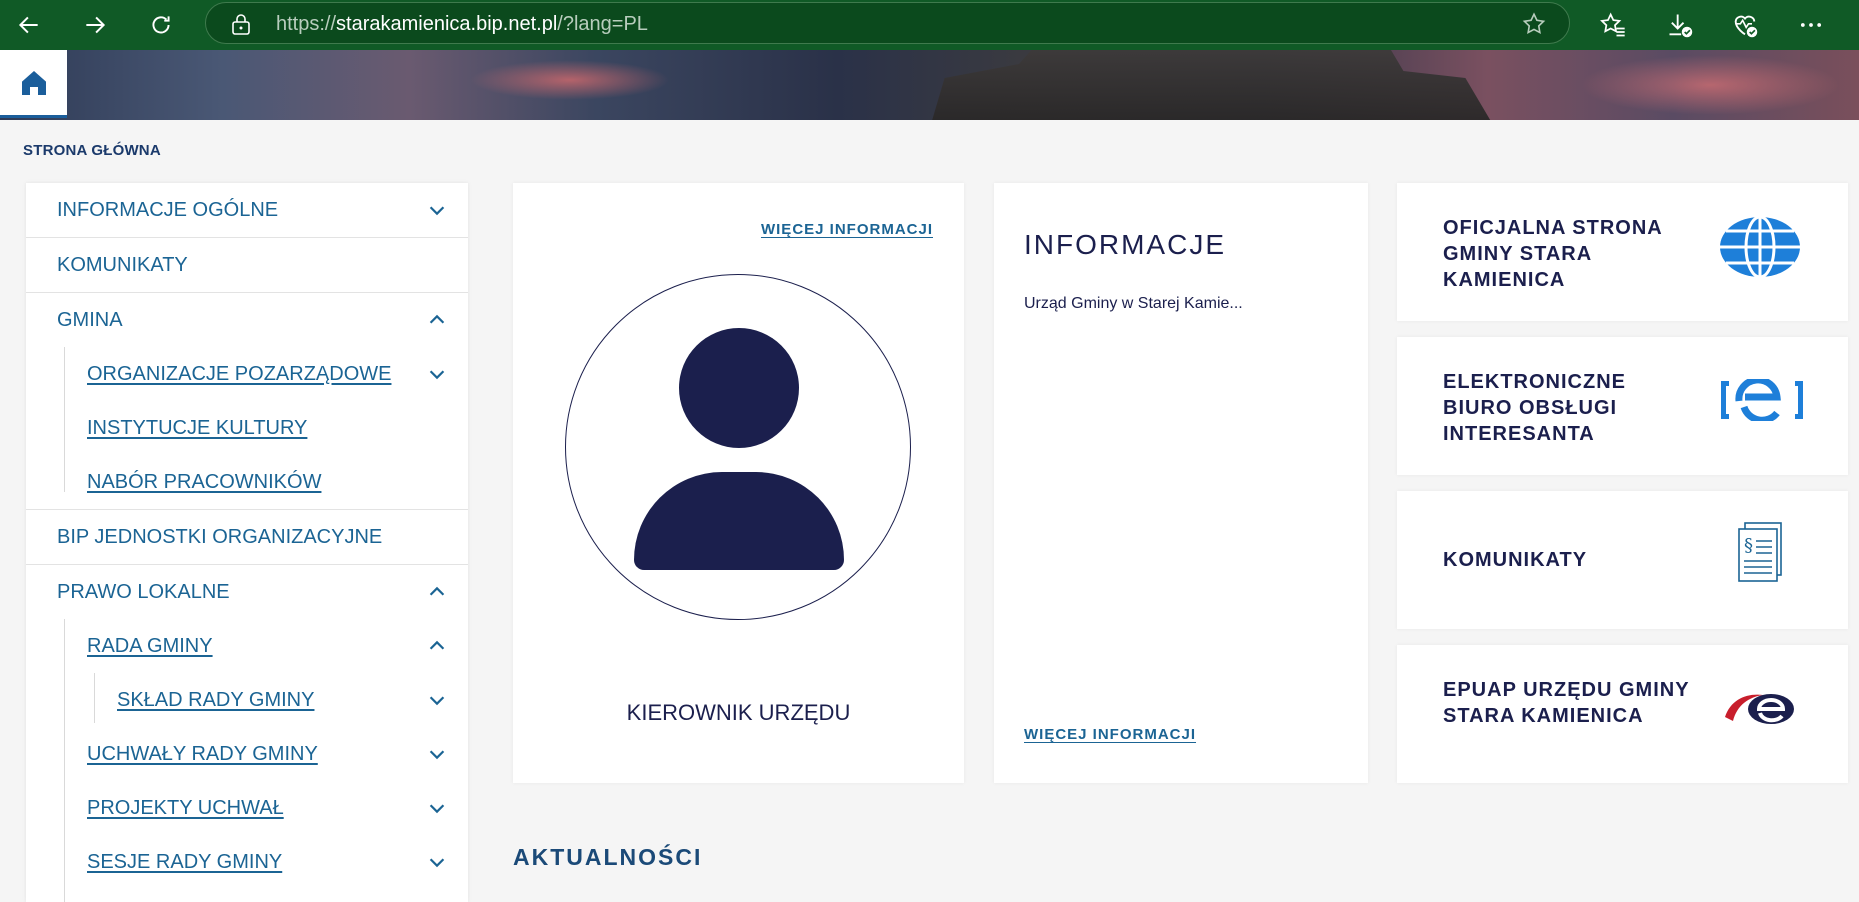 This screenshot has height=902, width=1859. Describe the element at coordinates (247, 428) in the screenshot. I see `sidebar-item-instytucje-kultury: INSTYTUCJE KULTURY` at that location.